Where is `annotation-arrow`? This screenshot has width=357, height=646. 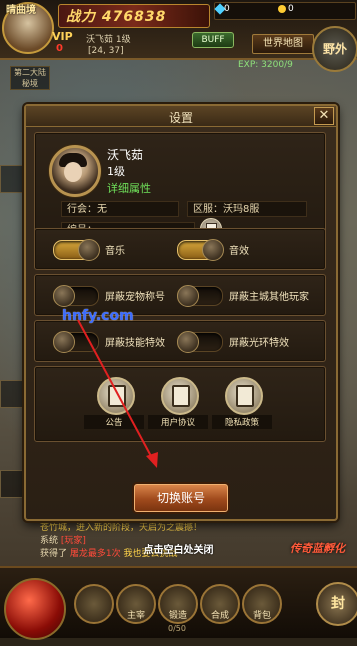 annotation-arrow is located at coordinates (117, 393).